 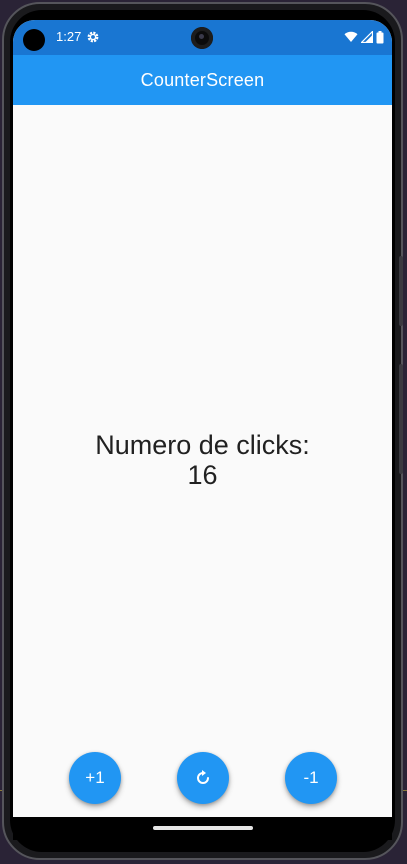 What do you see at coordinates (367, 37) in the screenshot?
I see `cellular-signal-icon` at bounding box center [367, 37].